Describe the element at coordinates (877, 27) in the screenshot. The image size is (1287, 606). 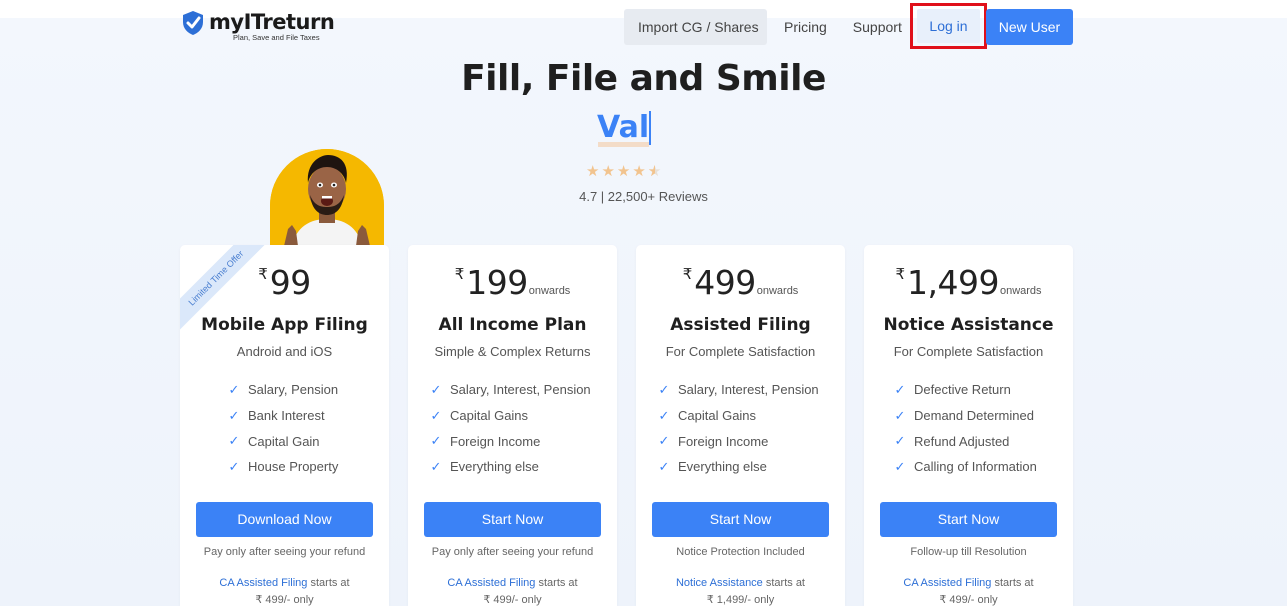
I see `nav-support-link: Support` at that location.